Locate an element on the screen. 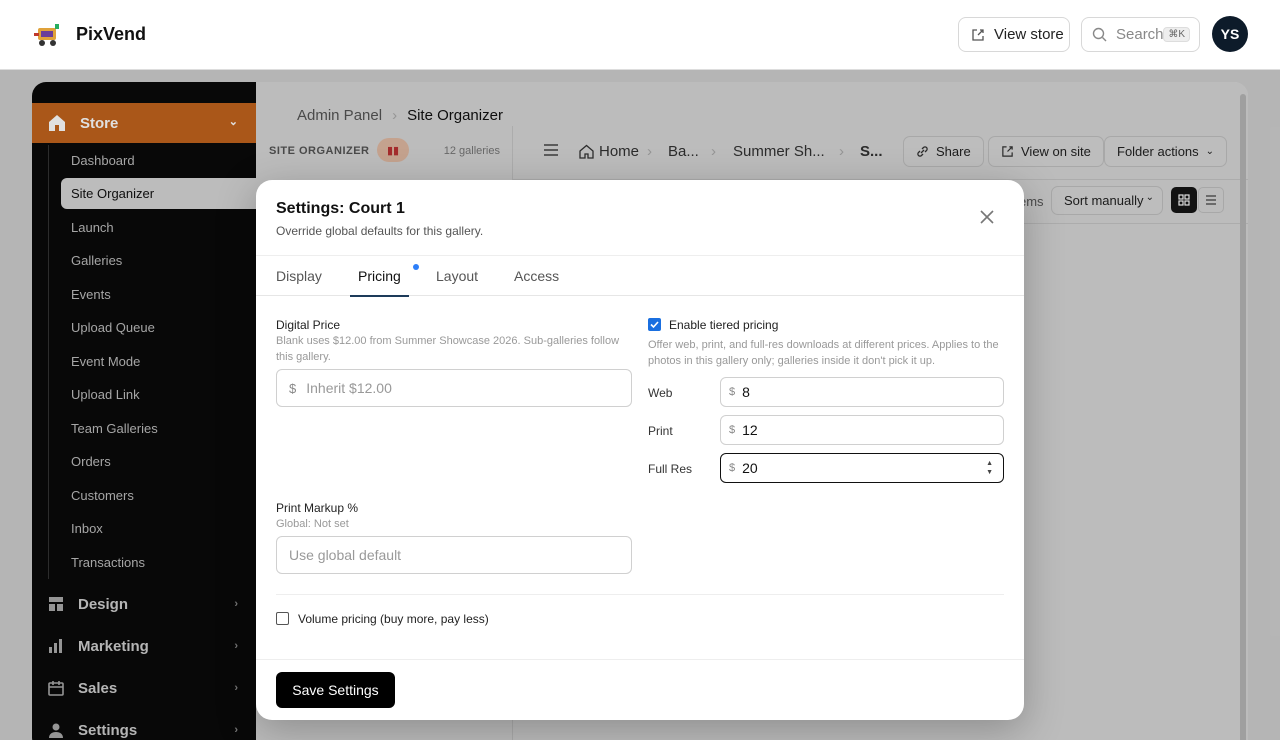 Image resolution: width=1280 pixels, height=740 pixels. tier-fullres-label: Full Res is located at coordinates (670, 469).